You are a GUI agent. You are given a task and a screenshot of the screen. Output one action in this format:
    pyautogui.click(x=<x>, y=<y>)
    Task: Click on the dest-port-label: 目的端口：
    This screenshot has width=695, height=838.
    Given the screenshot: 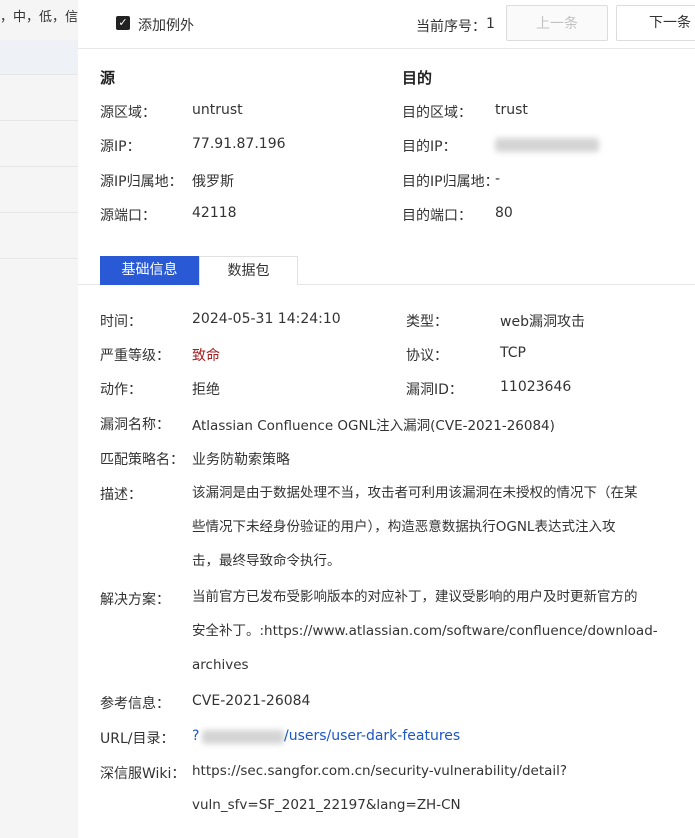 What is the action you would take?
    pyautogui.click(x=437, y=216)
    